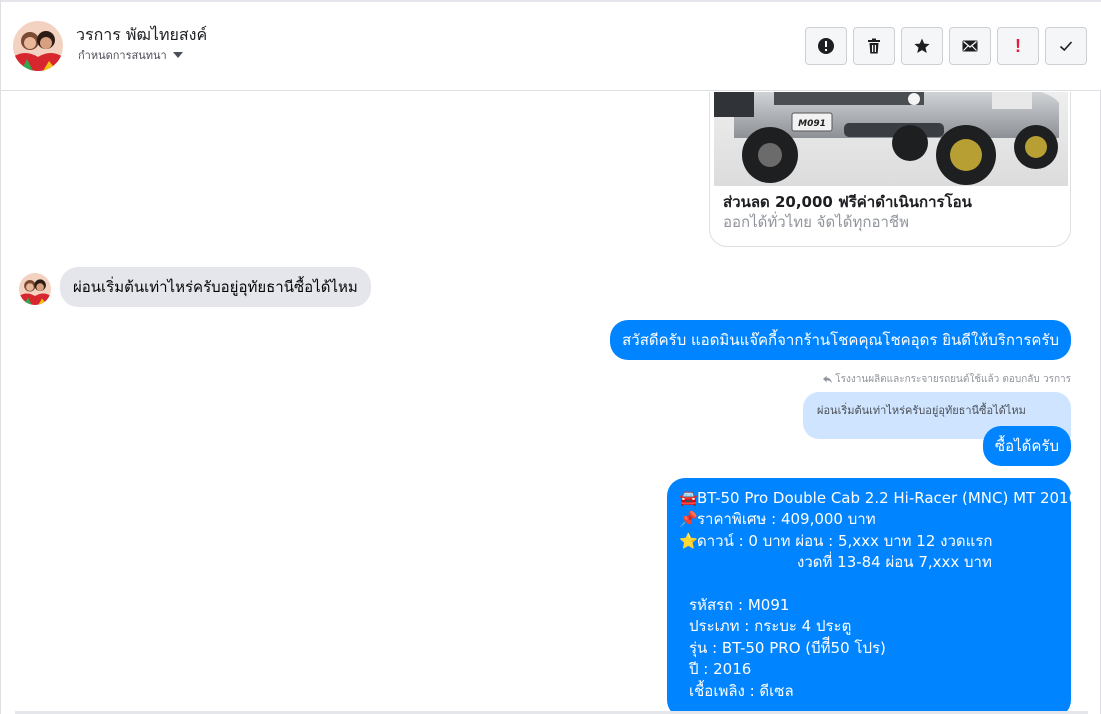 This screenshot has height=714, width=1101. What do you see at coordinates (688, 519) in the screenshot?
I see `offer-line-emoji-icon: 📌` at bounding box center [688, 519].